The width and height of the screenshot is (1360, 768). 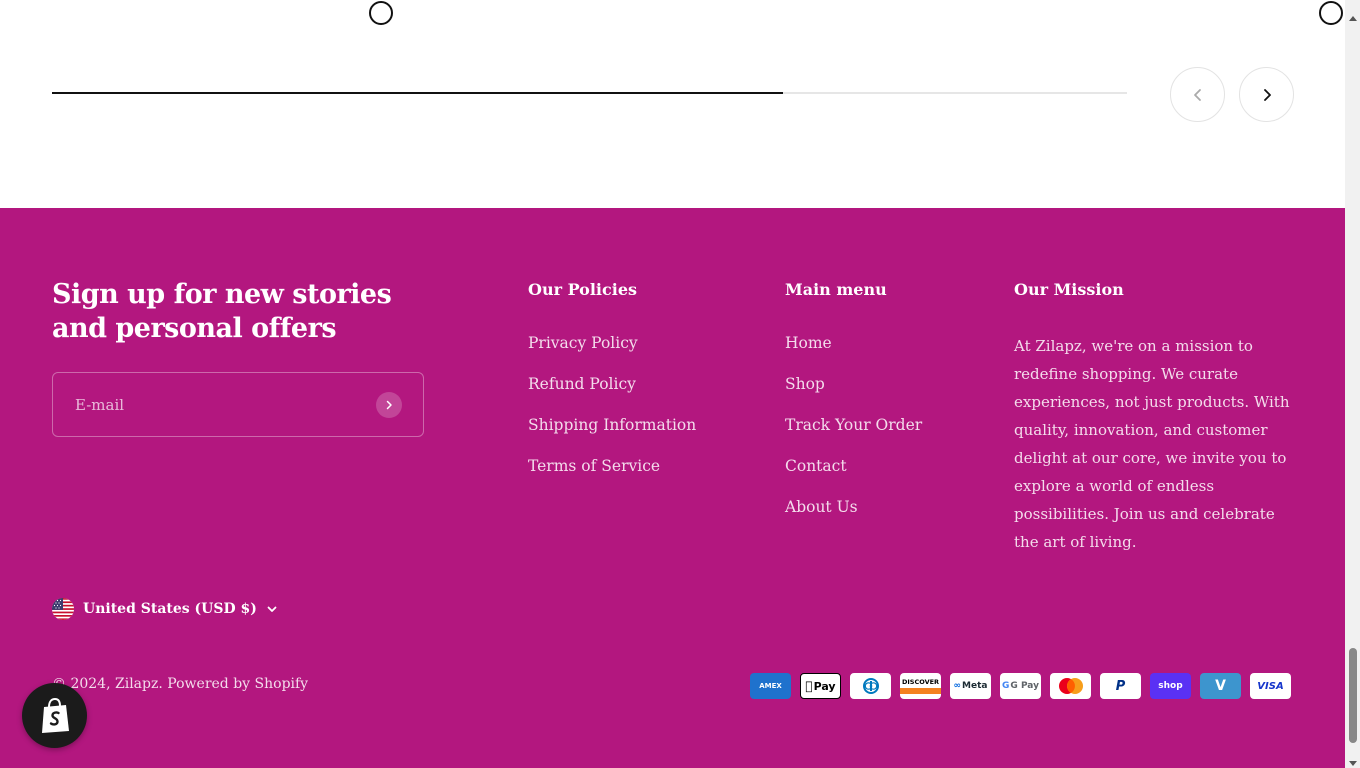 What do you see at coordinates (612, 395) in the screenshot?
I see `policy-item: Refund Policy` at bounding box center [612, 395].